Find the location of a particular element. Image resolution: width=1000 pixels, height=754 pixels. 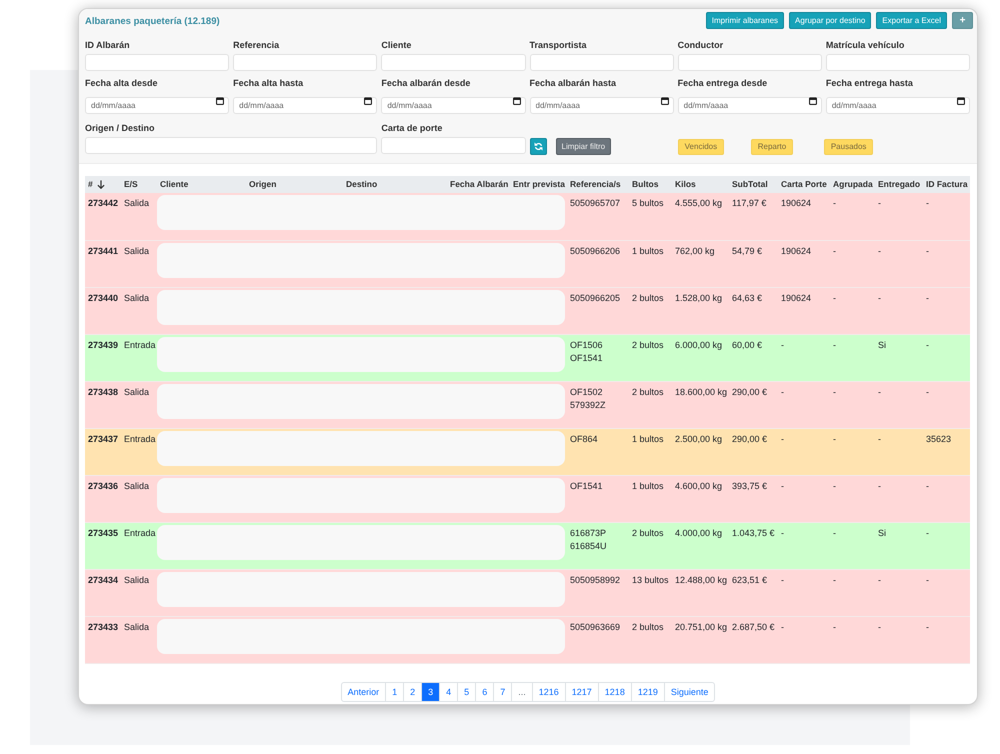

action-button: Agrupar por destino is located at coordinates (830, 20).